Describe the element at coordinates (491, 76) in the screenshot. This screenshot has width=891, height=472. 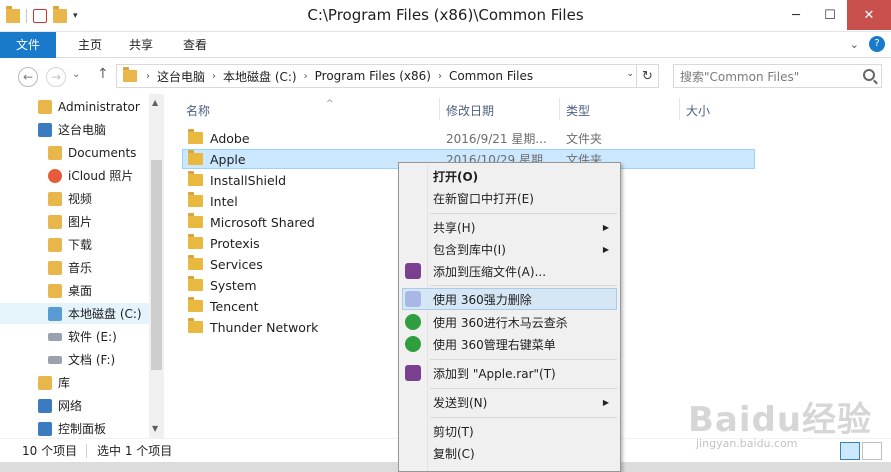
I see `breadcrumb-common-files: Common Files` at that location.